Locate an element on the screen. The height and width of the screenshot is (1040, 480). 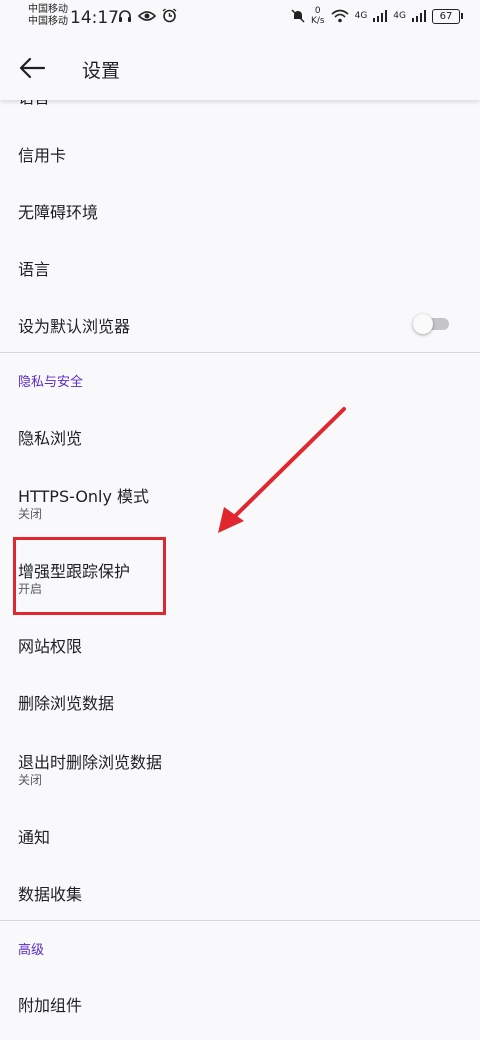
default-browser-toggle is located at coordinates (431, 323).